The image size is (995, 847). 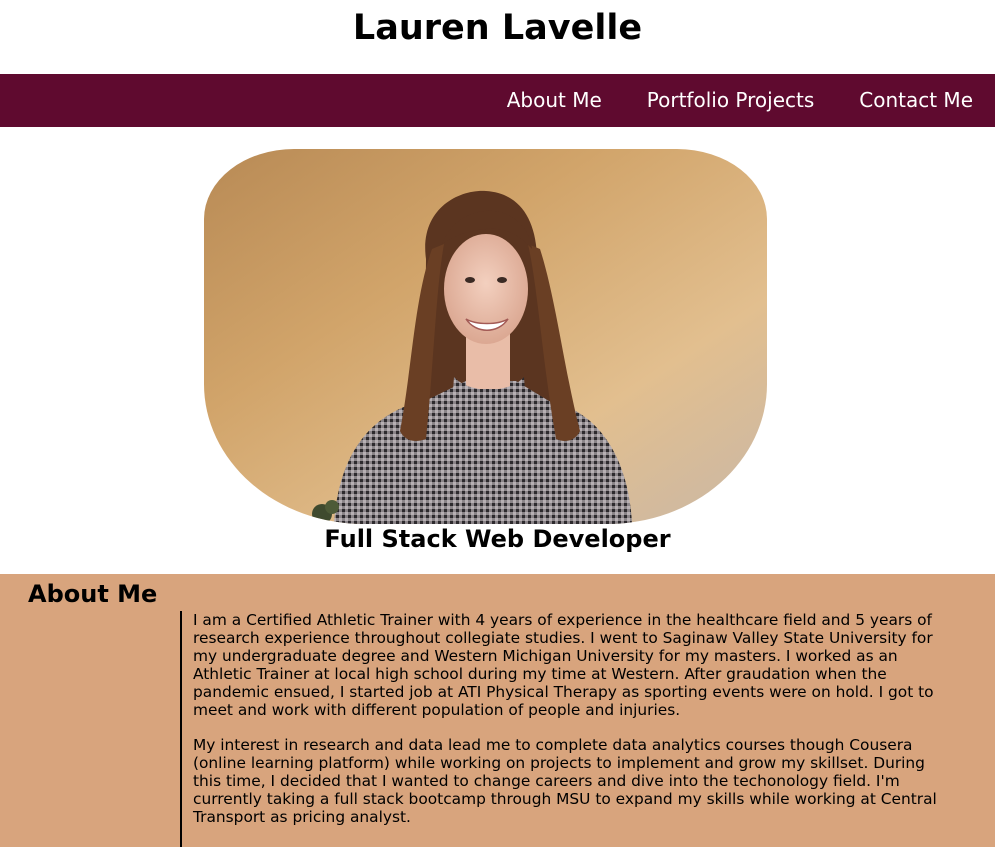 What do you see at coordinates (497, 539) in the screenshot?
I see `hero-subtitle: Full Stack Web Developer` at bounding box center [497, 539].